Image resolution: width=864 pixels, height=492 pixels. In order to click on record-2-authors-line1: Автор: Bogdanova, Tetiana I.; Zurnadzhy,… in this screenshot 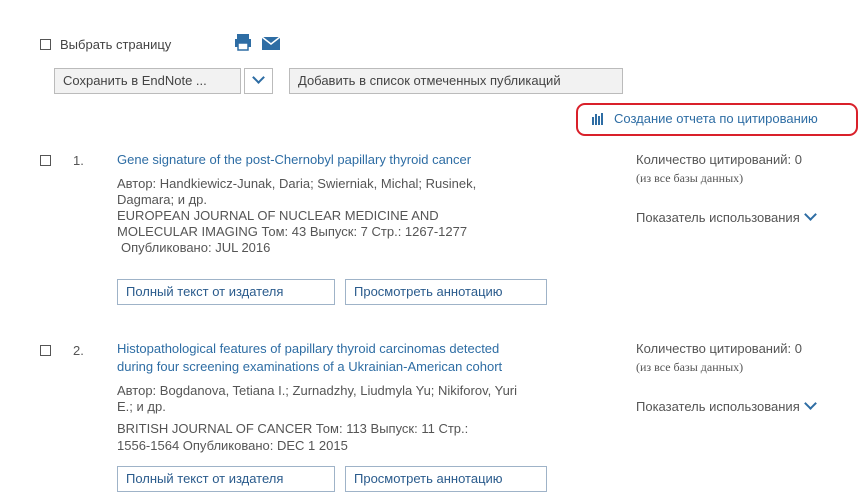, I will do `click(317, 390)`.